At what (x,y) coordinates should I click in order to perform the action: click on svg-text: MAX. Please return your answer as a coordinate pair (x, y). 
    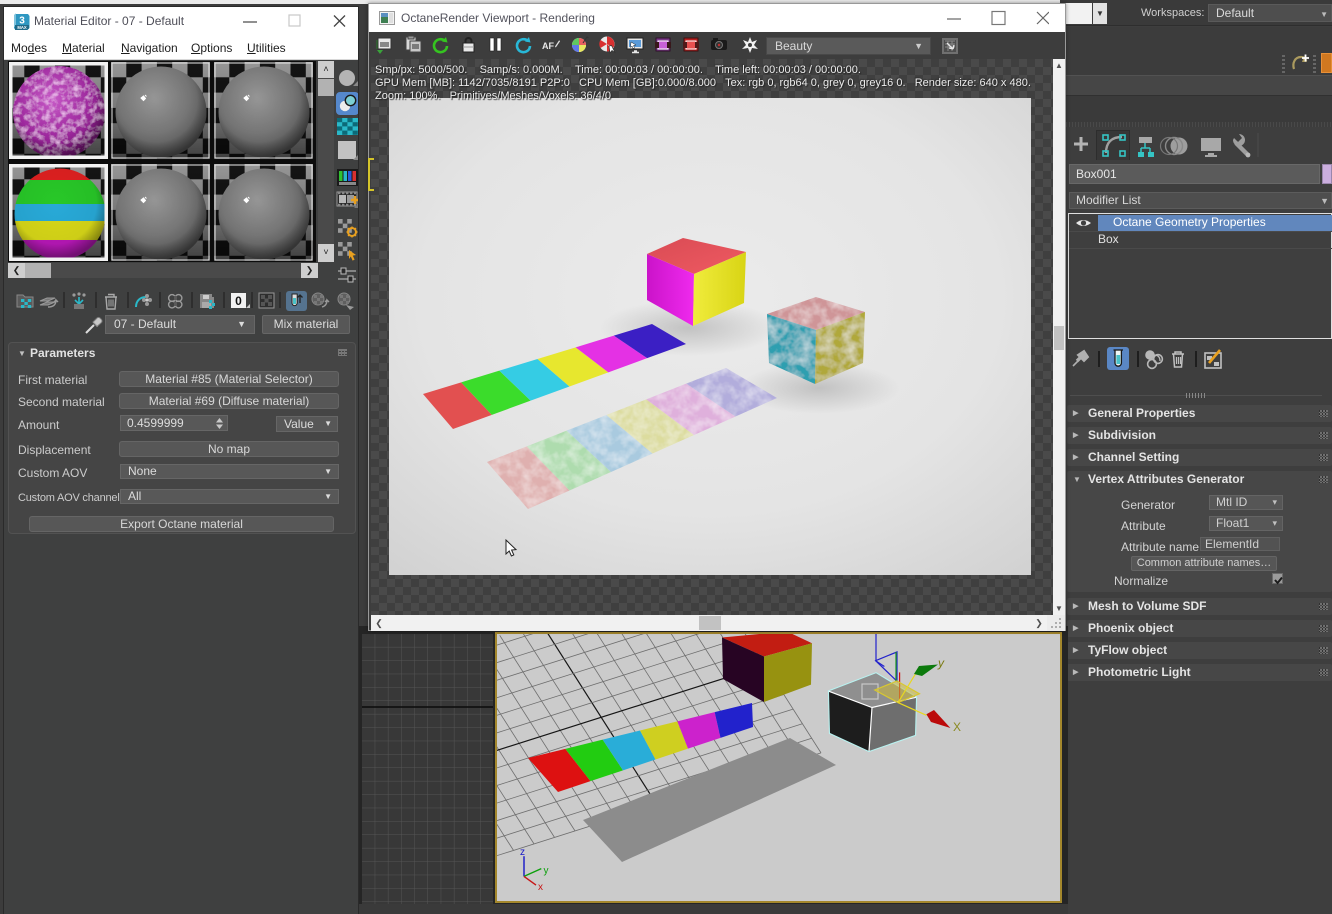
    Looking at the image, I should click on (22, 27).